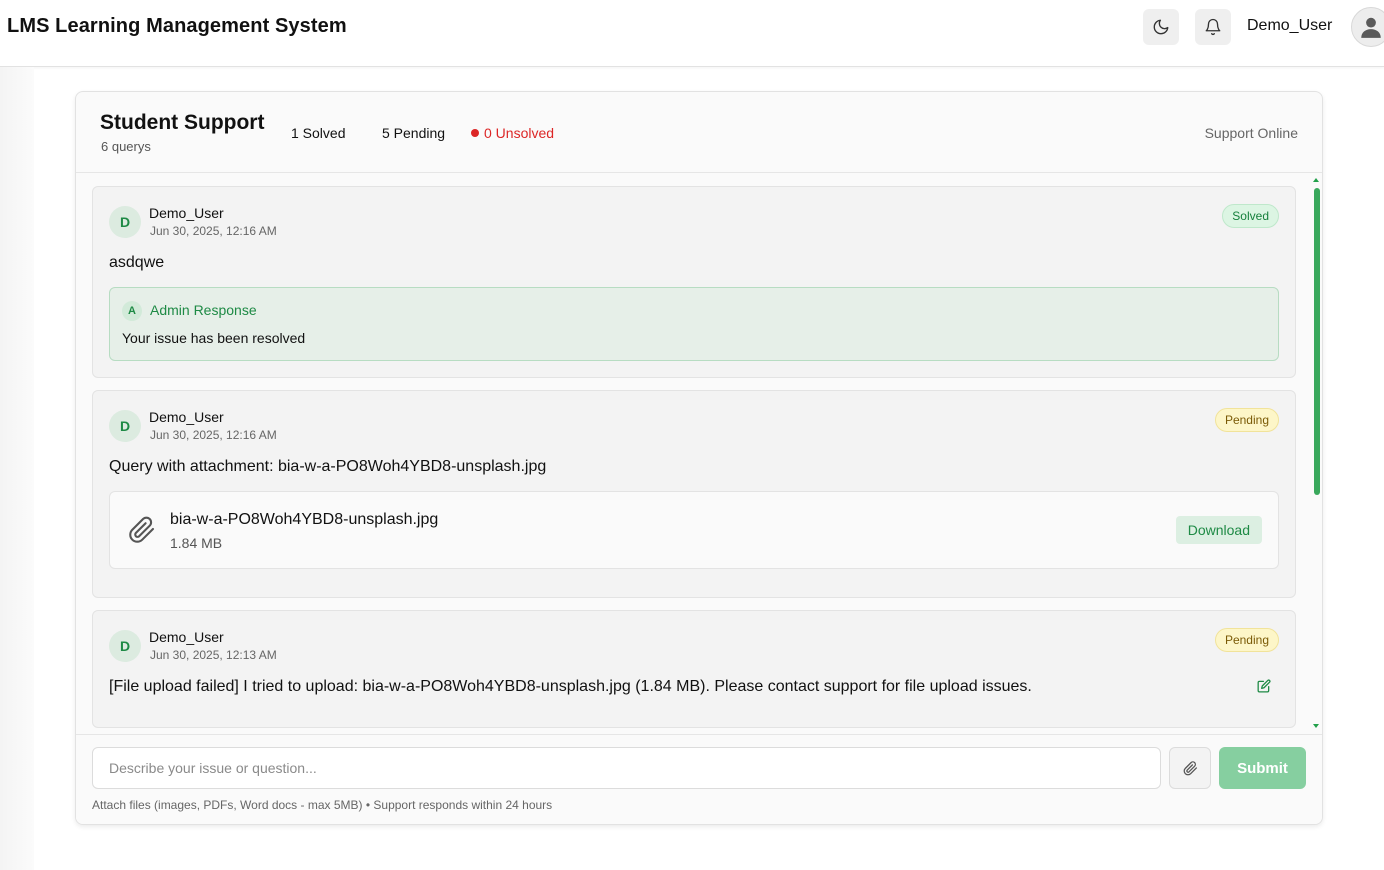 The width and height of the screenshot is (1384, 870). What do you see at coordinates (214, 338) in the screenshot?
I see `admin-response-text: Your issue has been resolved` at bounding box center [214, 338].